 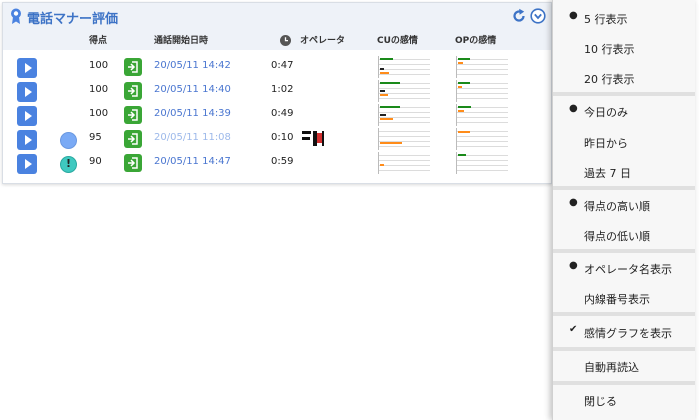 I want to click on menu-item-label: 今日のみ, so click(x=606, y=112).